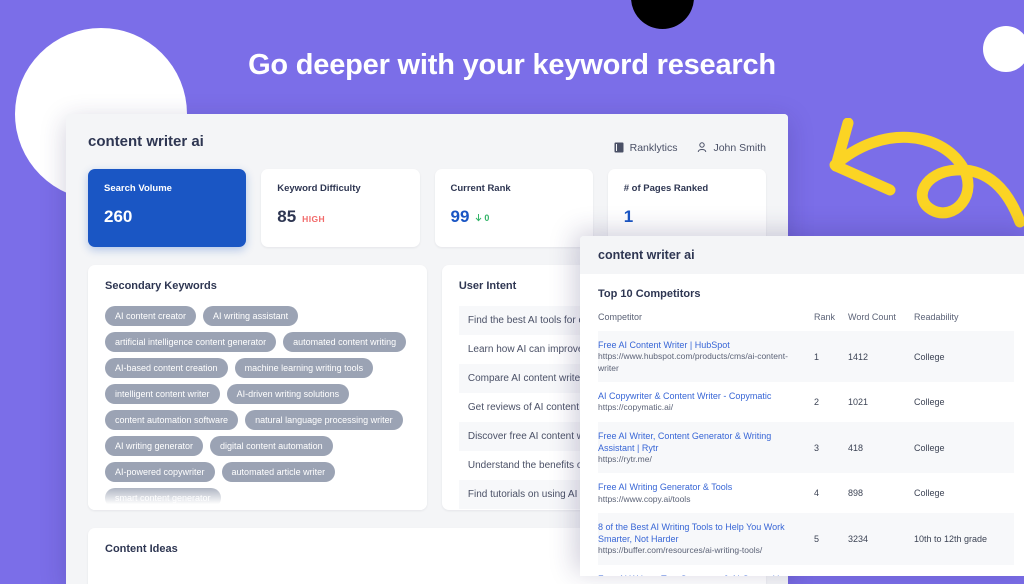  Describe the element at coordinates (138, 188) in the screenshot. I see `stat-label: Search Volume` at that location.